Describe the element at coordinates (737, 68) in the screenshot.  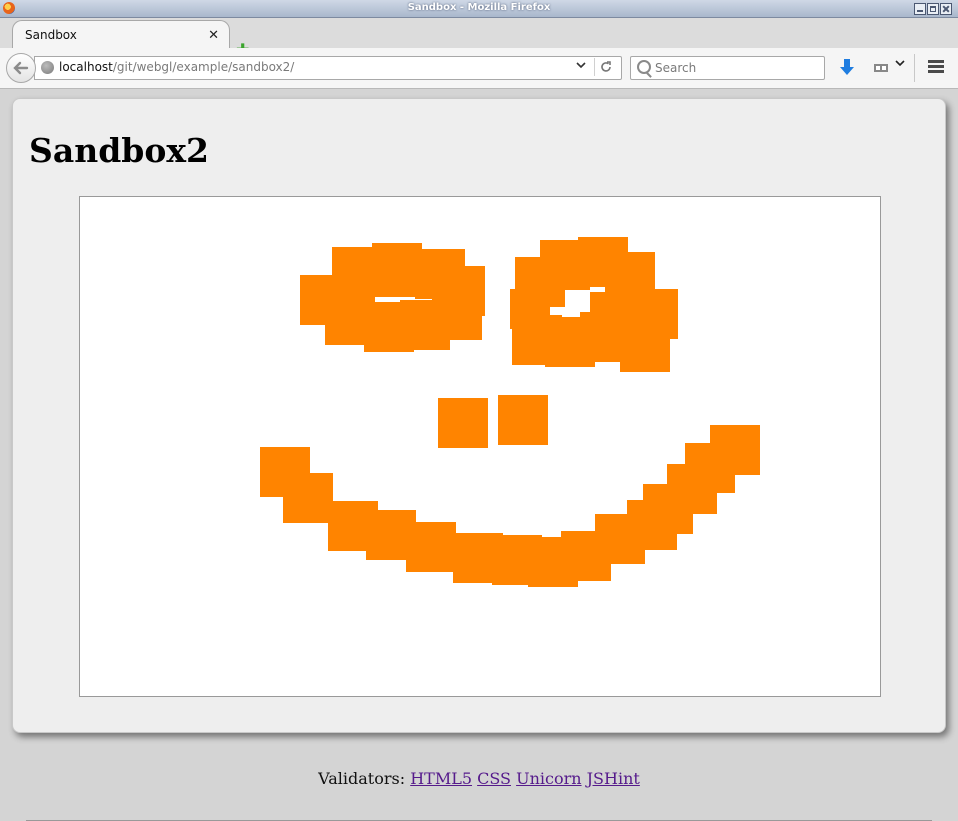
I see `search-input` at that location.